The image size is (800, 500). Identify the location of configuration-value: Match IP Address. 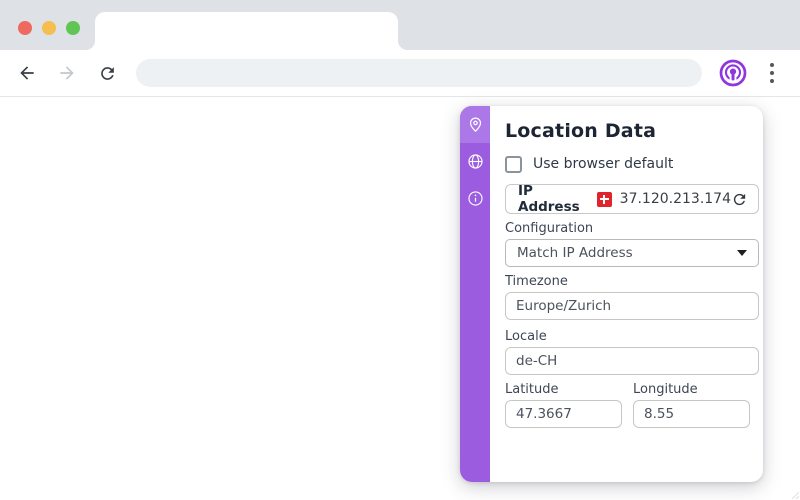
(575, 253).